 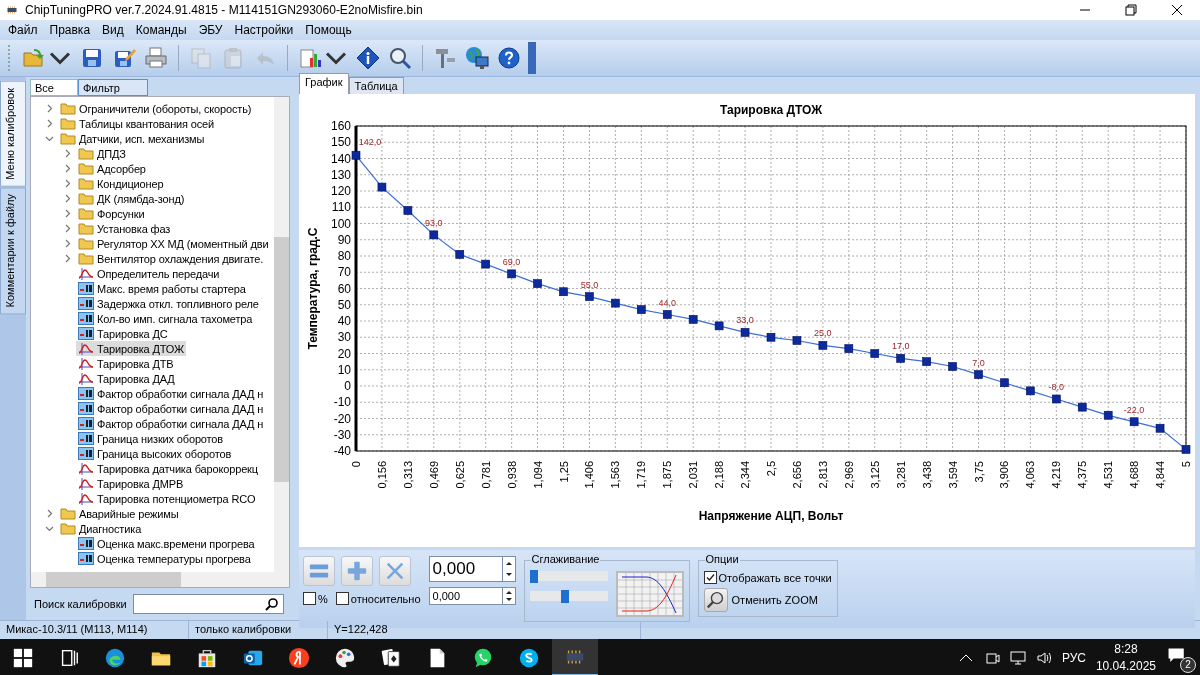 What do you see at coordinates (131, 198) in the screenshot?
I see `tree-item: ДК (лямбда-зонд)` at bounding box center [131, 198].